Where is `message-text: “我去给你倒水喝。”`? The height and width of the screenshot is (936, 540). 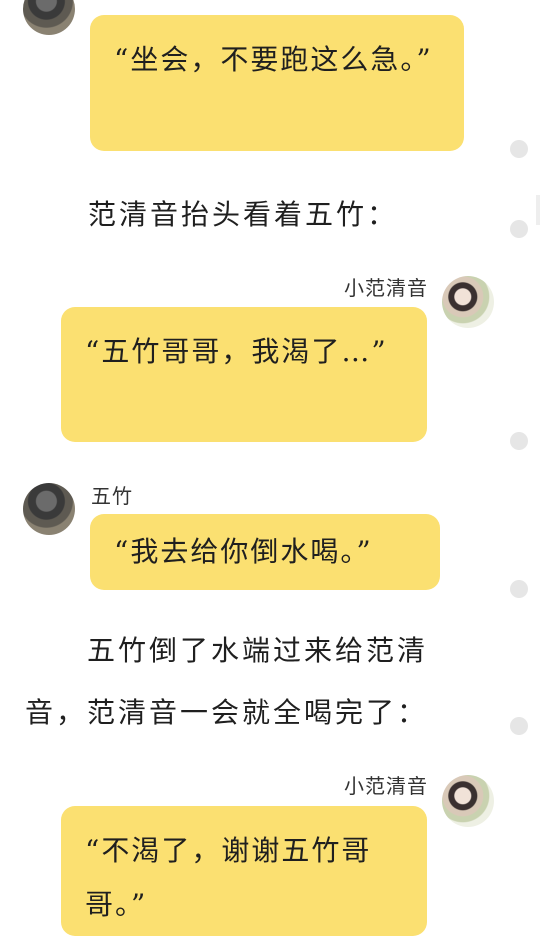
message-text: “我去给你倒水喝。” is located at coordinates (243, 551).